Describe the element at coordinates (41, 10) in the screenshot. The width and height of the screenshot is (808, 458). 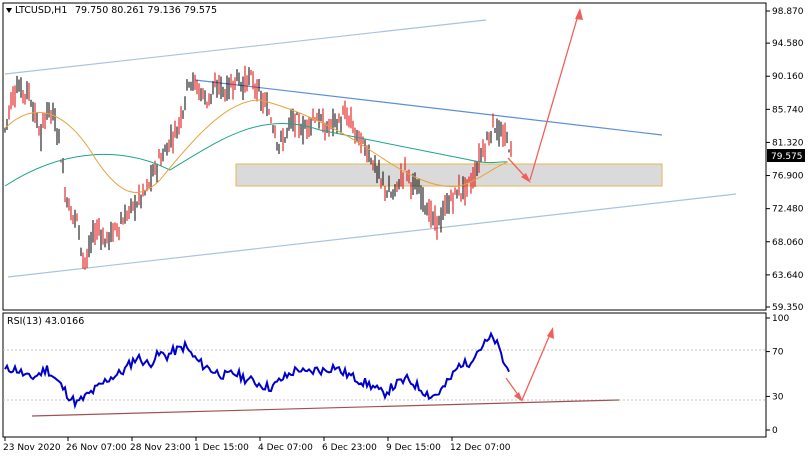
I see `symbol-title: LTCUSD,H1` at that location.